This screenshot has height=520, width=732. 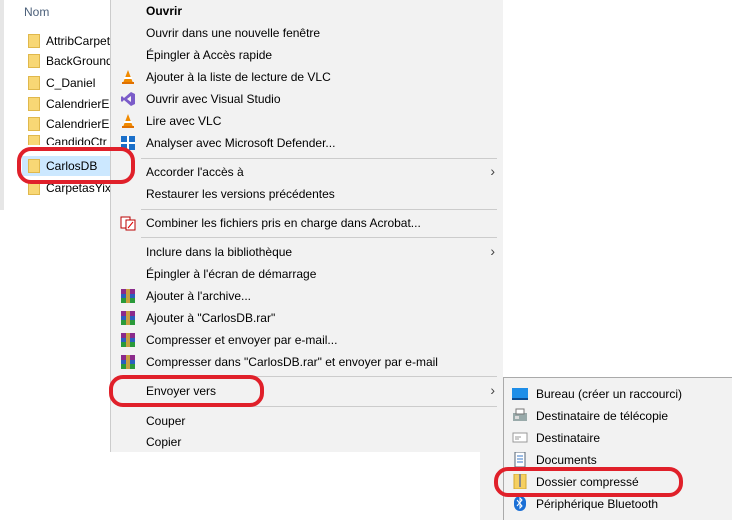 What do you see at coordinates (128, 99) in the screenshot?
I see `visual-studio-icon` at bounding box center [128, 99].